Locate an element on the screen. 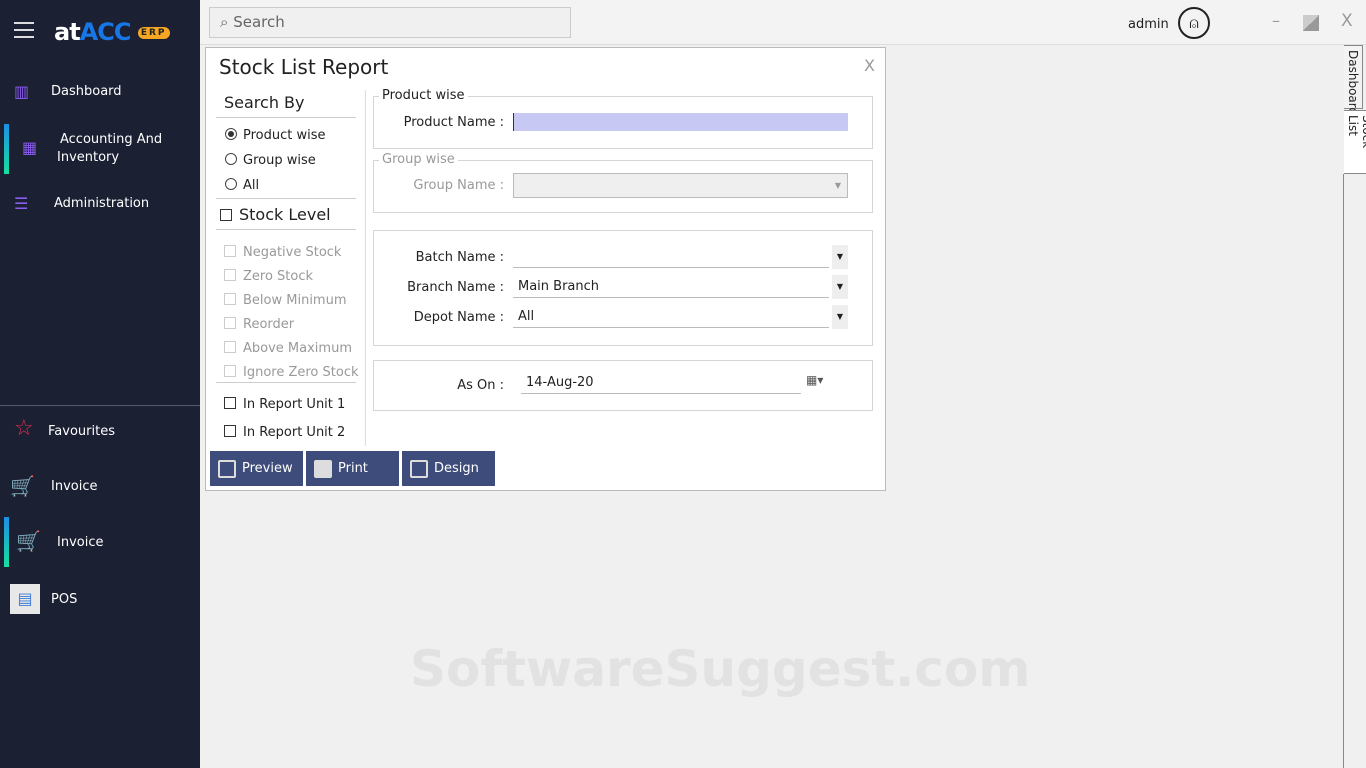  checkbox-negative-stock: Negative Stock is located at coordinates (291, 253).